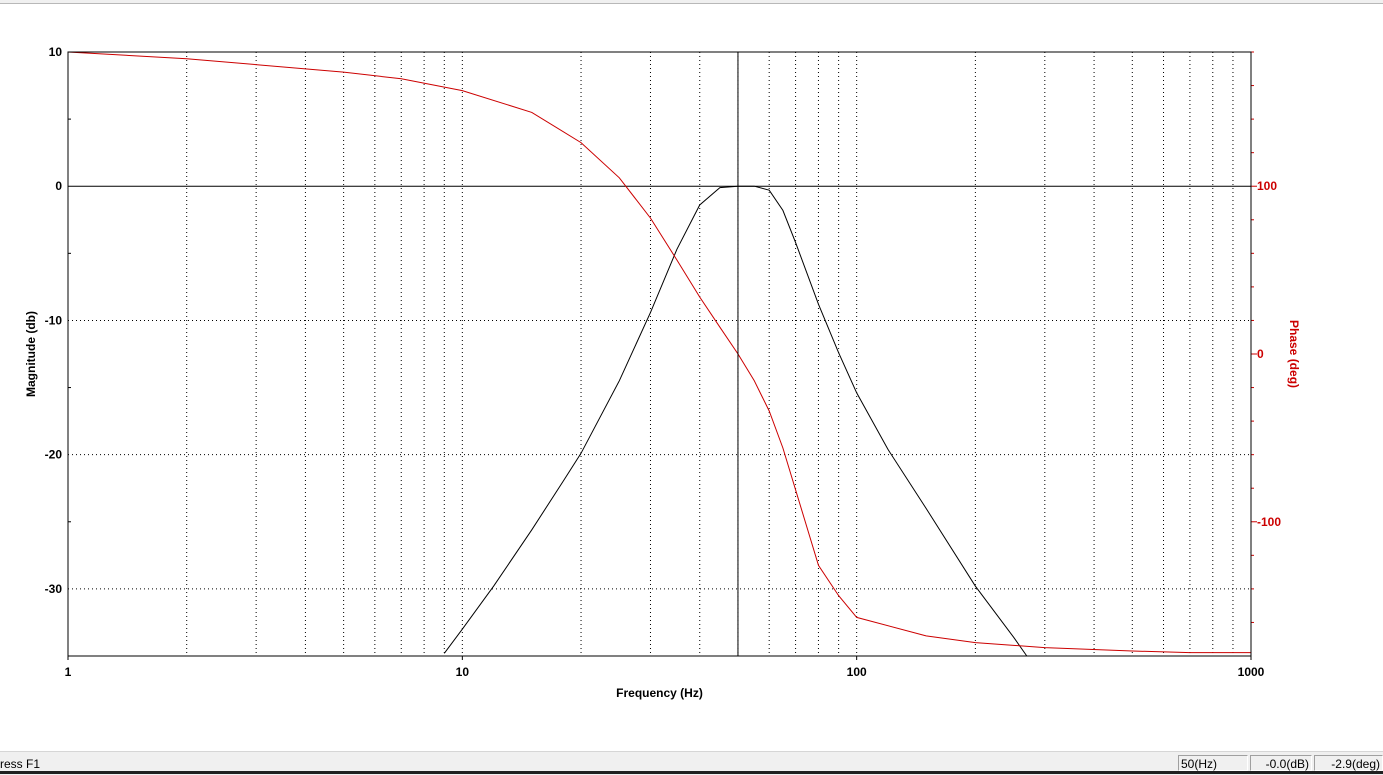 The height and width of the screenshot is (775, 1383). What do you see at coordinates (1294, 354) in the screenshot?
I see `y2-axis-title: Phase (deg)` at bounding box center [1294, 354].